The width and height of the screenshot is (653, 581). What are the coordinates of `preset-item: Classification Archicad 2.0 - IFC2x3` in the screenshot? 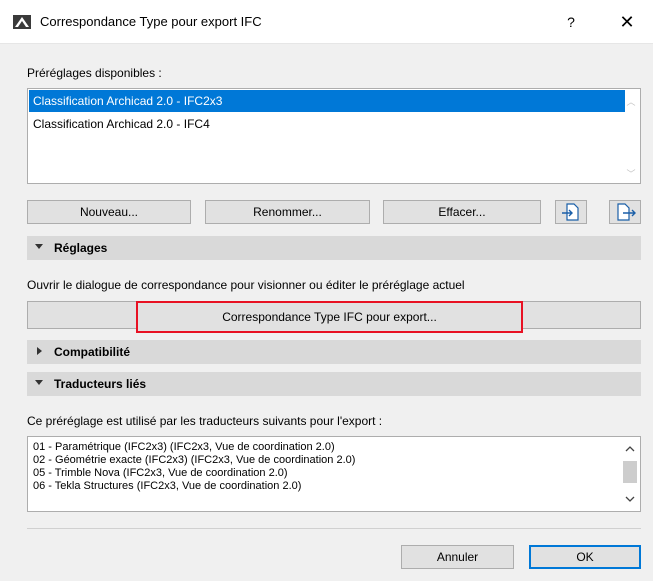 It's located at (327, 101).